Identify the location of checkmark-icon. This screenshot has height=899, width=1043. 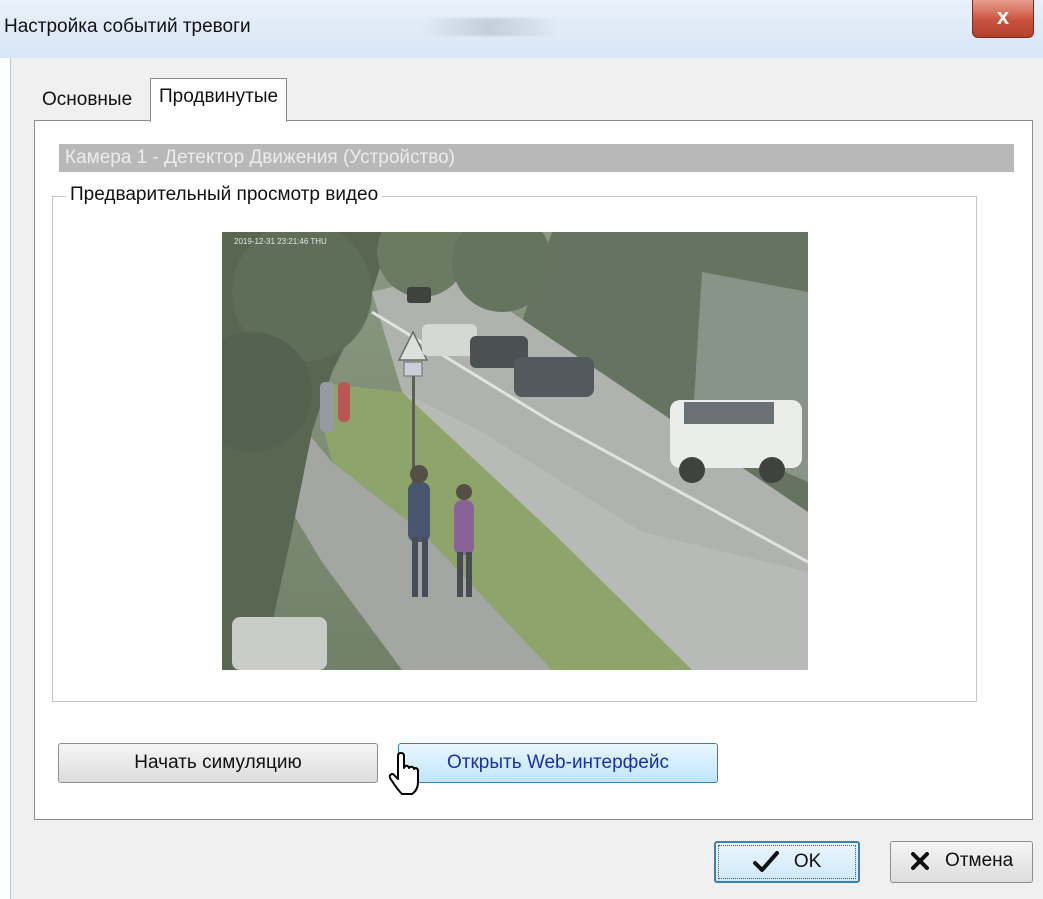
(765, 861).